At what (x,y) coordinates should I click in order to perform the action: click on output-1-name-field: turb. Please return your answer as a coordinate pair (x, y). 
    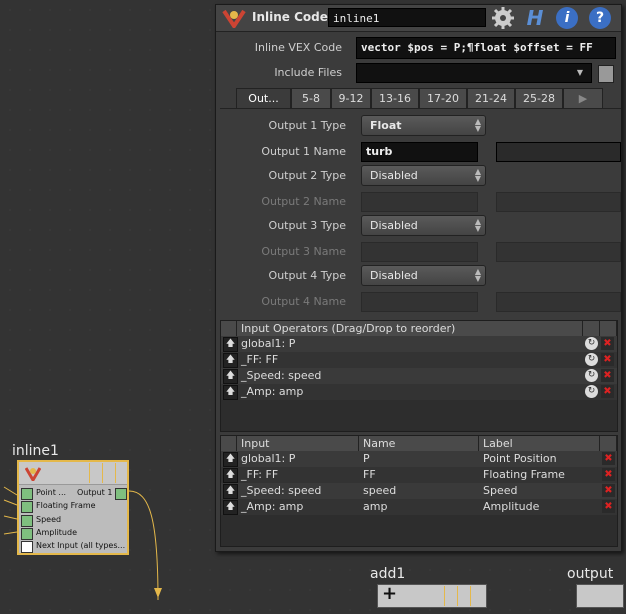
    Looking at the image, I should click on (419, 152).